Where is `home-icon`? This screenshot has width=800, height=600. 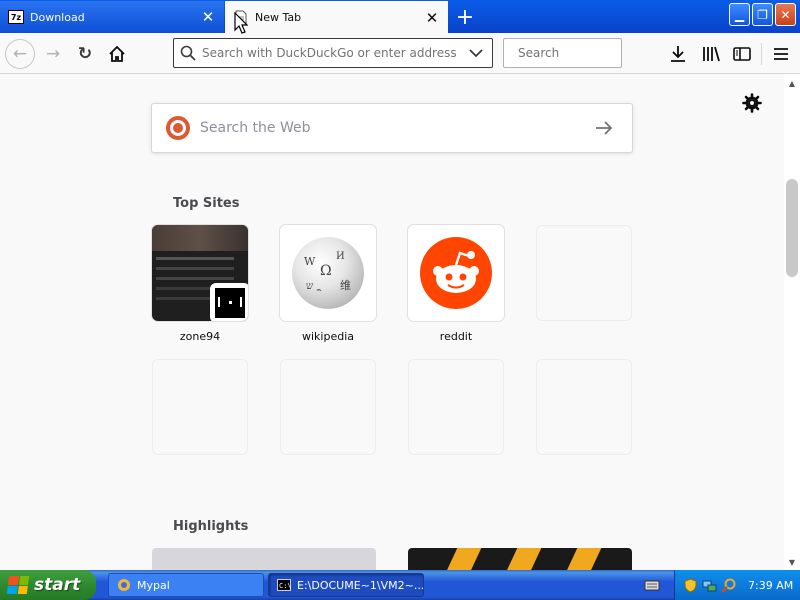 home-icon is located at coordinates (117, 53).